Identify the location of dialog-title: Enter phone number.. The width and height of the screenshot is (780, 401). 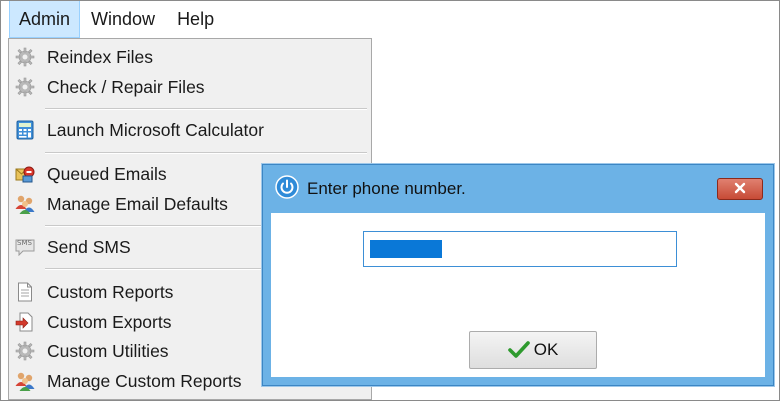
(386, 188).